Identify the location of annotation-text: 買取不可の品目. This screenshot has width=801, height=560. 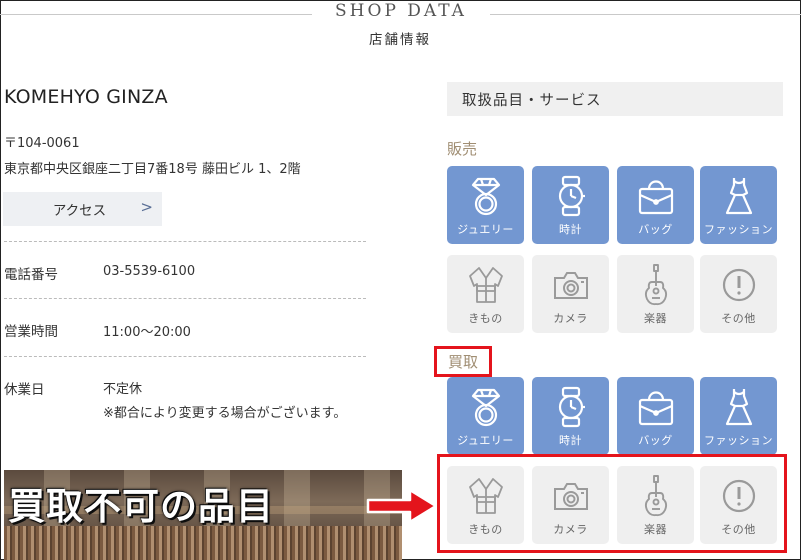
(141, 506).